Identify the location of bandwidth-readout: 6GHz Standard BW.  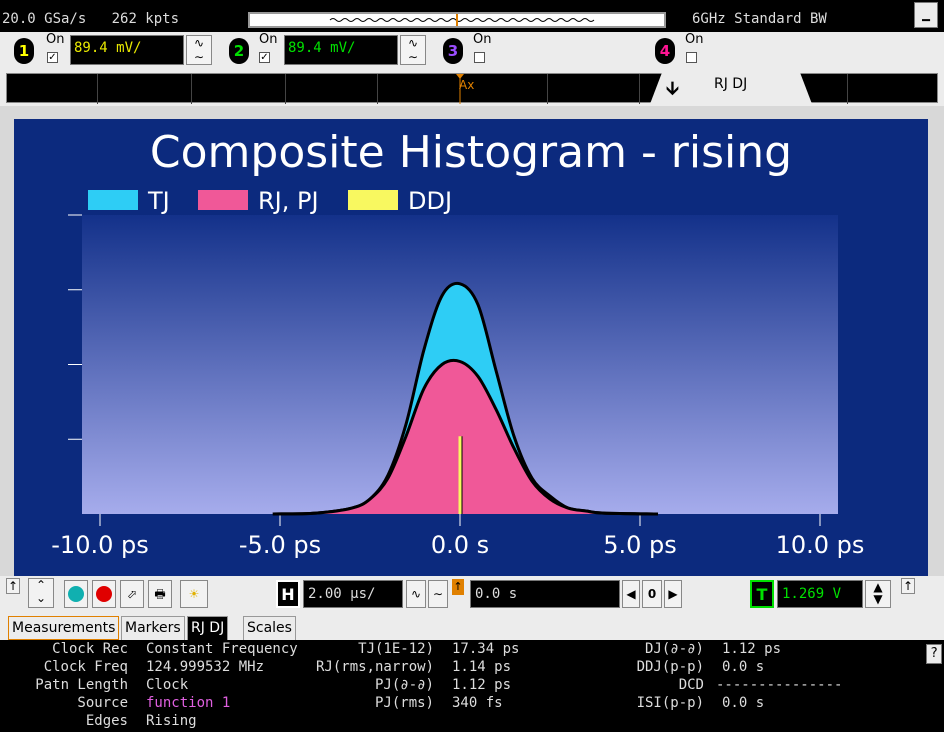
(759, 19).